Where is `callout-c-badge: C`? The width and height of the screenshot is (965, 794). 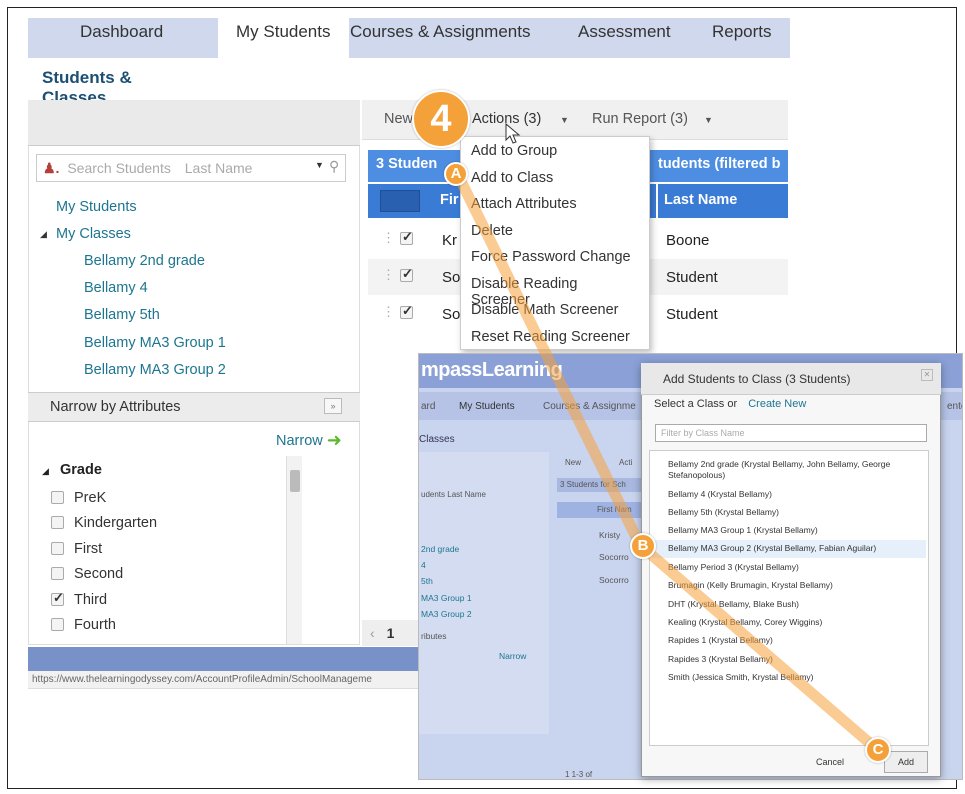 callout-c-badge: C is located at coordinates (878, 750).